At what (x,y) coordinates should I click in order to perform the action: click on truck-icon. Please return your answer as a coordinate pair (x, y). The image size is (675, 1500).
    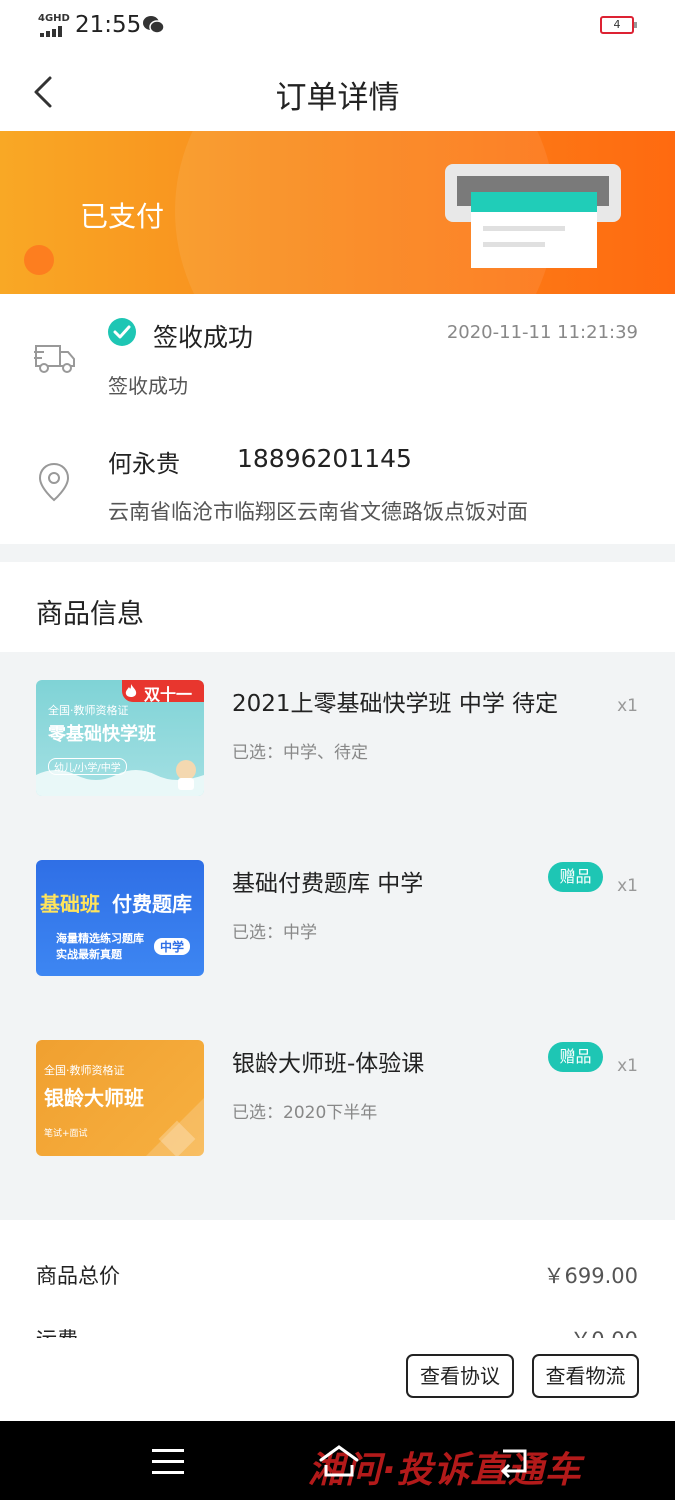
    Looking at the image, I should click on (54, 359).